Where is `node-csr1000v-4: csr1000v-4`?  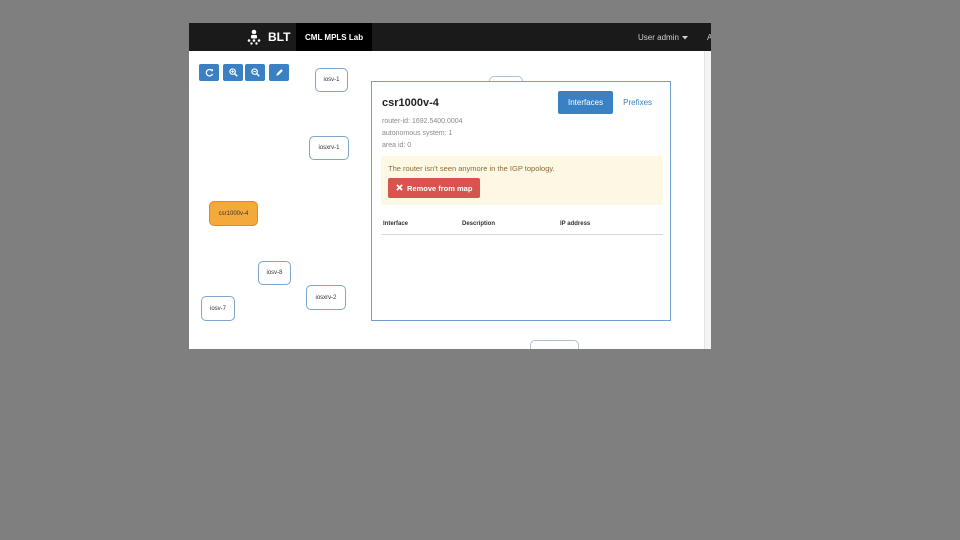
node-csr1000v-4: csr1000v-4 is located at coordinates (233, 213).